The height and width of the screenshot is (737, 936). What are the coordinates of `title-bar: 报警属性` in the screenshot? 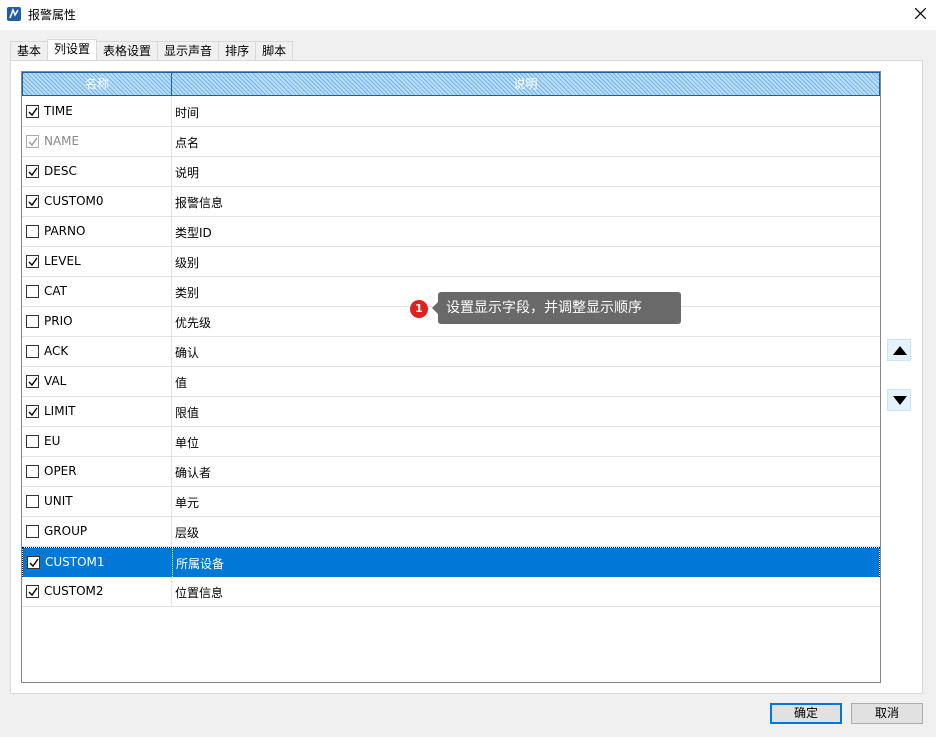 It's located at (468, 15).